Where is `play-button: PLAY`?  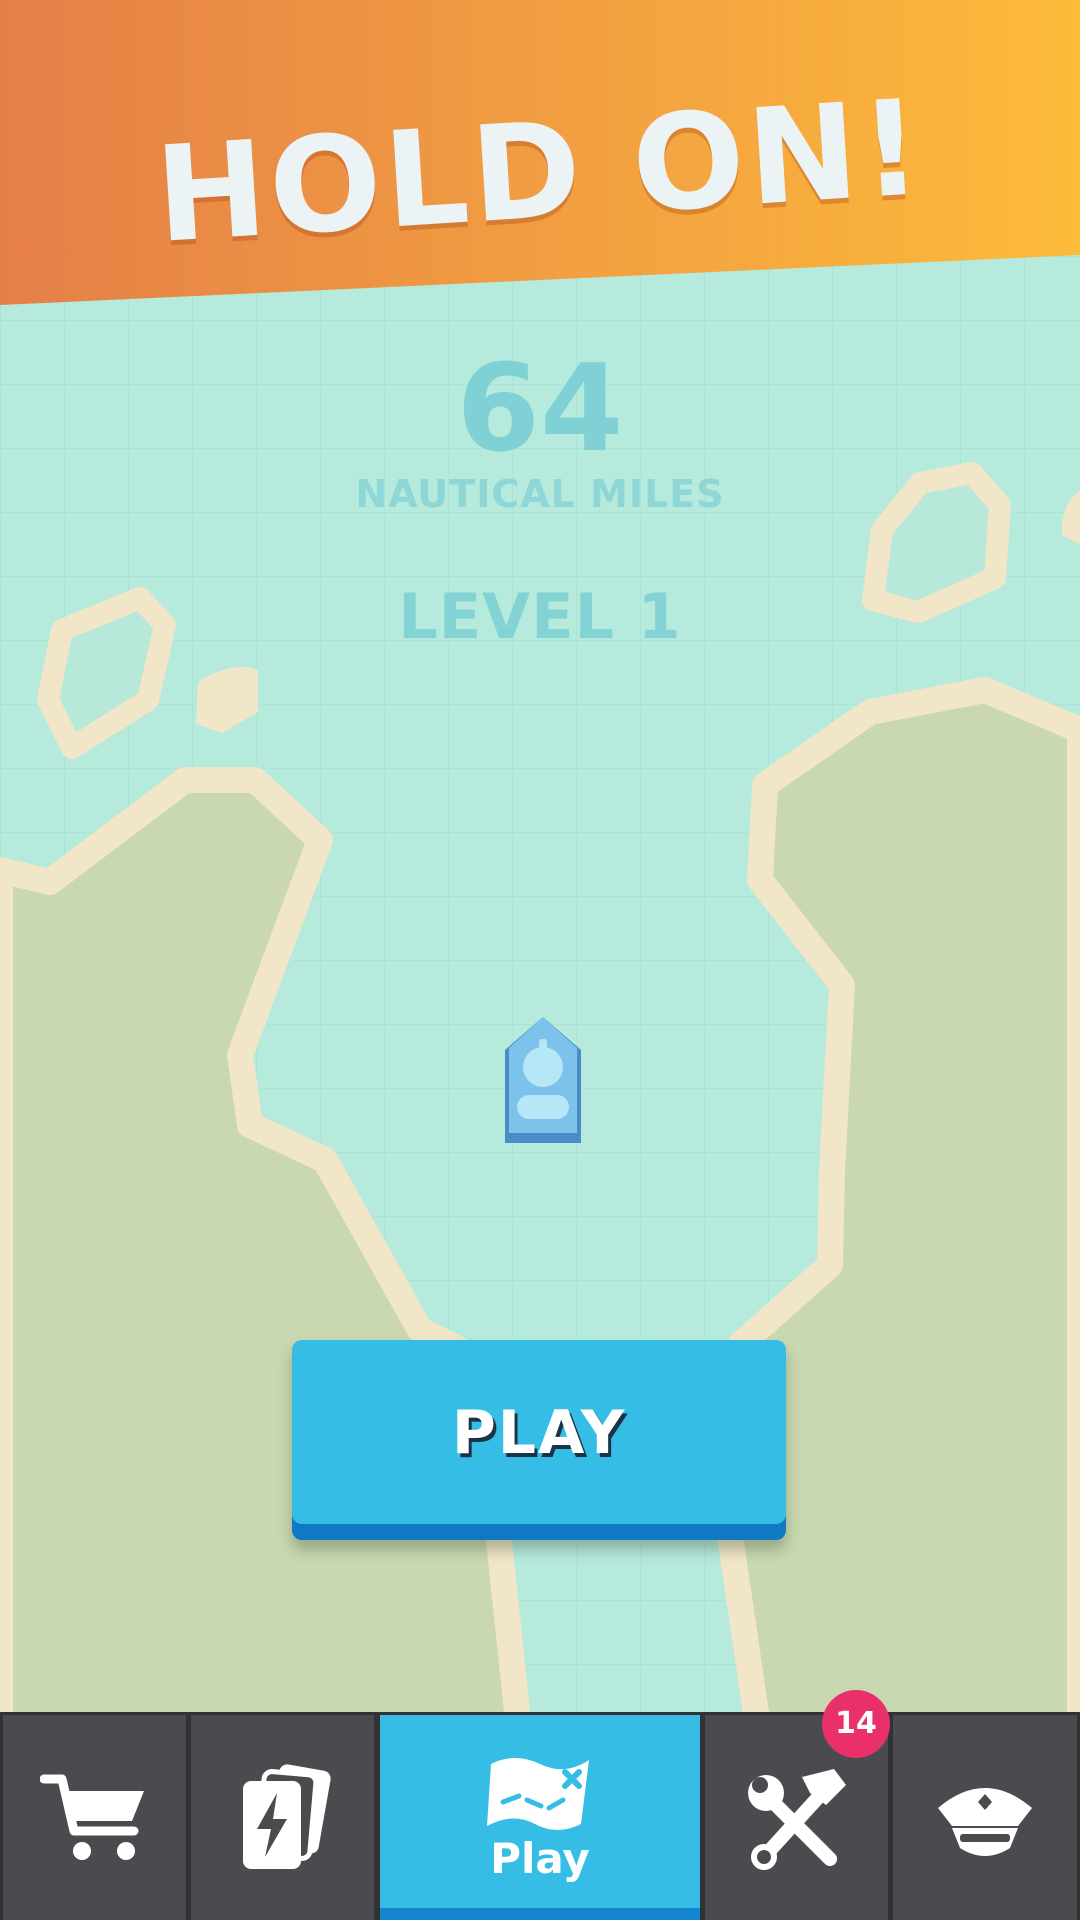 play-button: PLAY is located at coordinates (539, 1440).